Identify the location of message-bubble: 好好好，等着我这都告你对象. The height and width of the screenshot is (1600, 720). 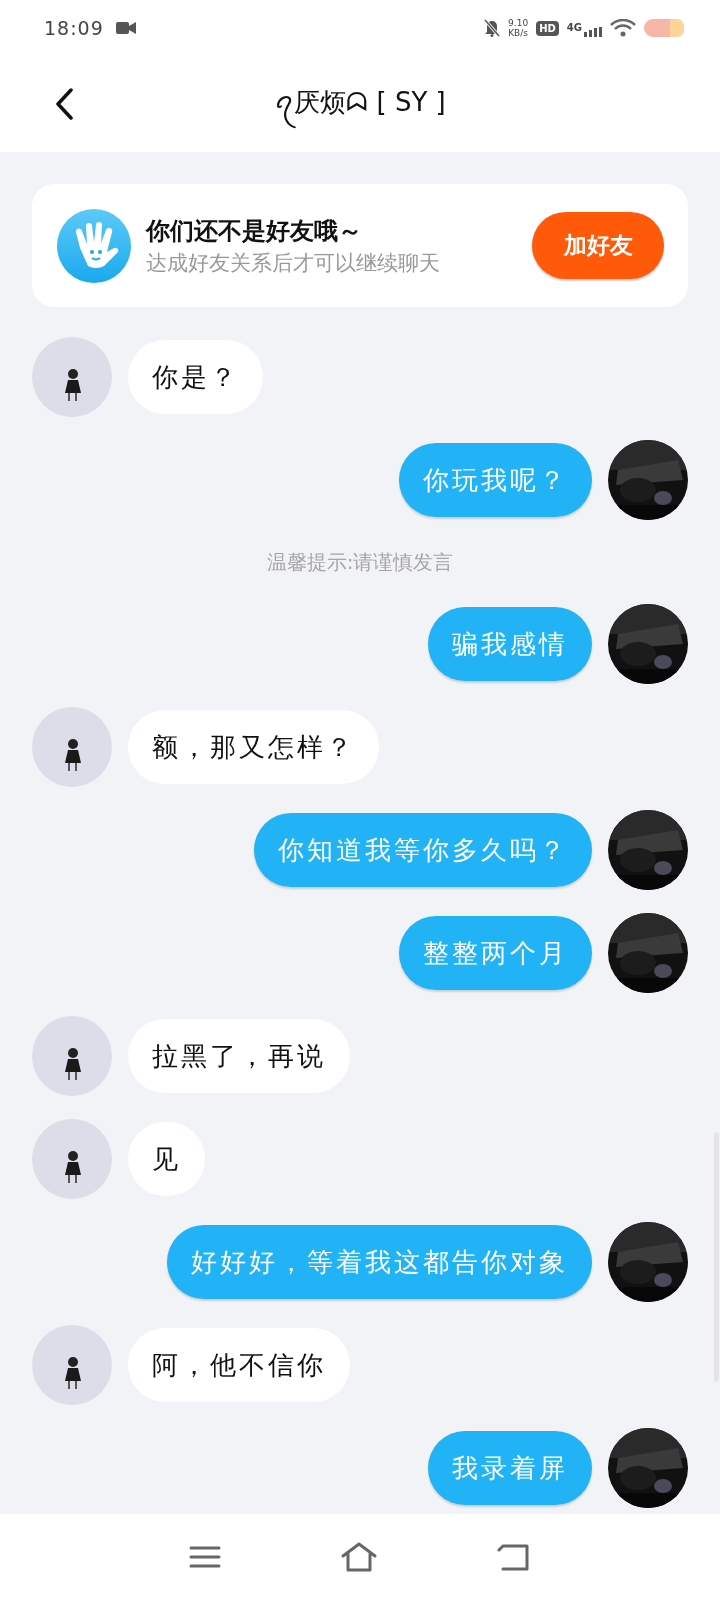
(379, 1262).